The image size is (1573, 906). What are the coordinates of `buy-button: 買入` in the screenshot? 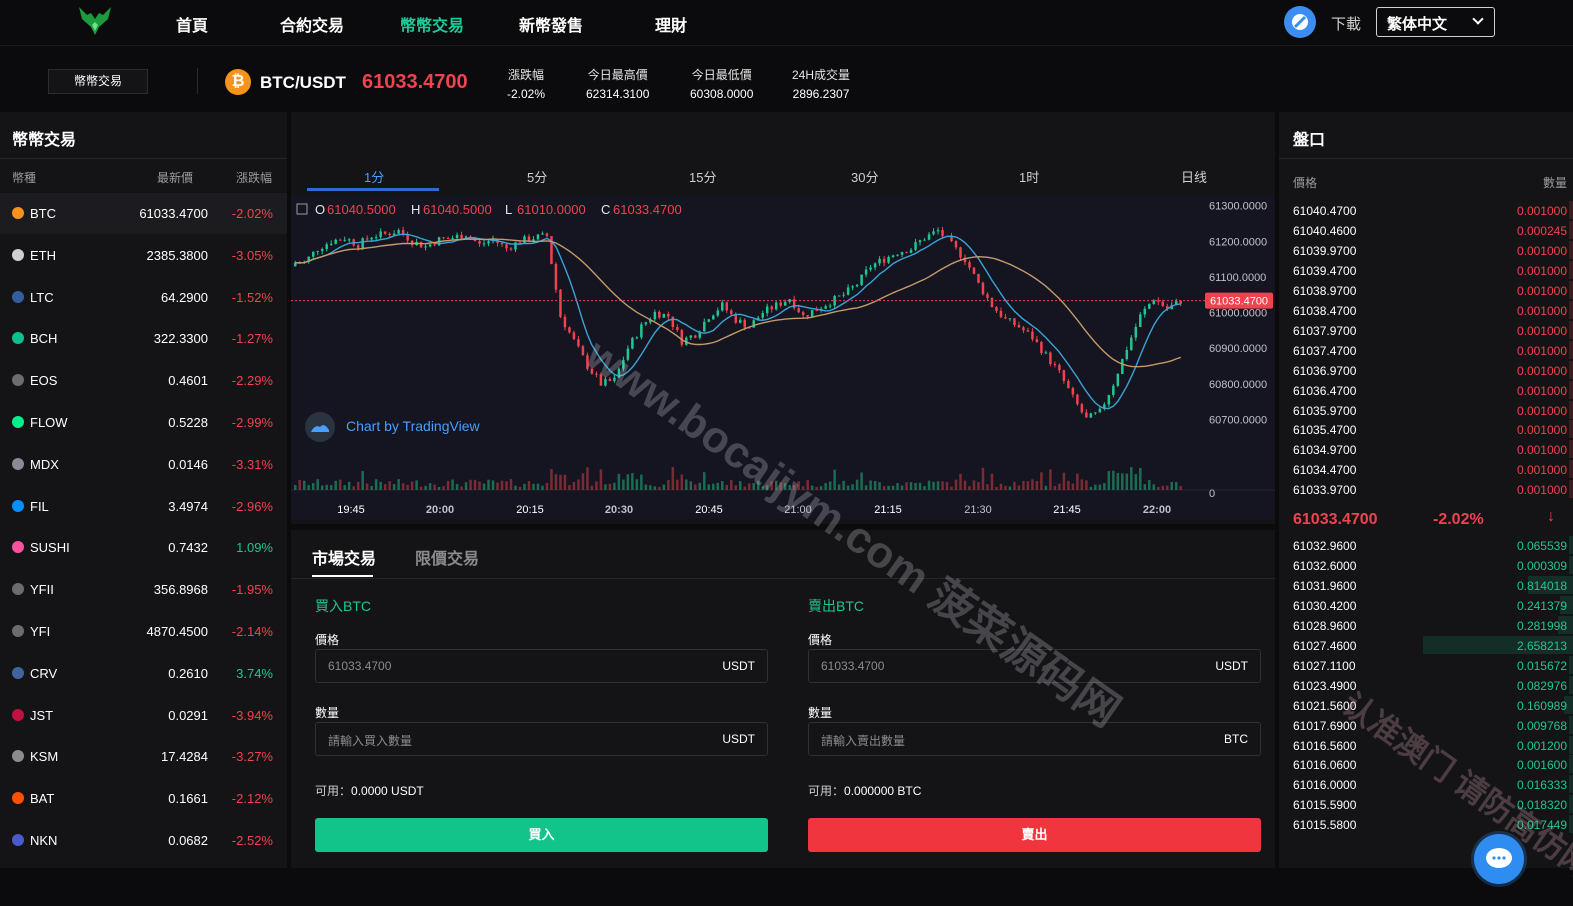 It's located at (541, 835).